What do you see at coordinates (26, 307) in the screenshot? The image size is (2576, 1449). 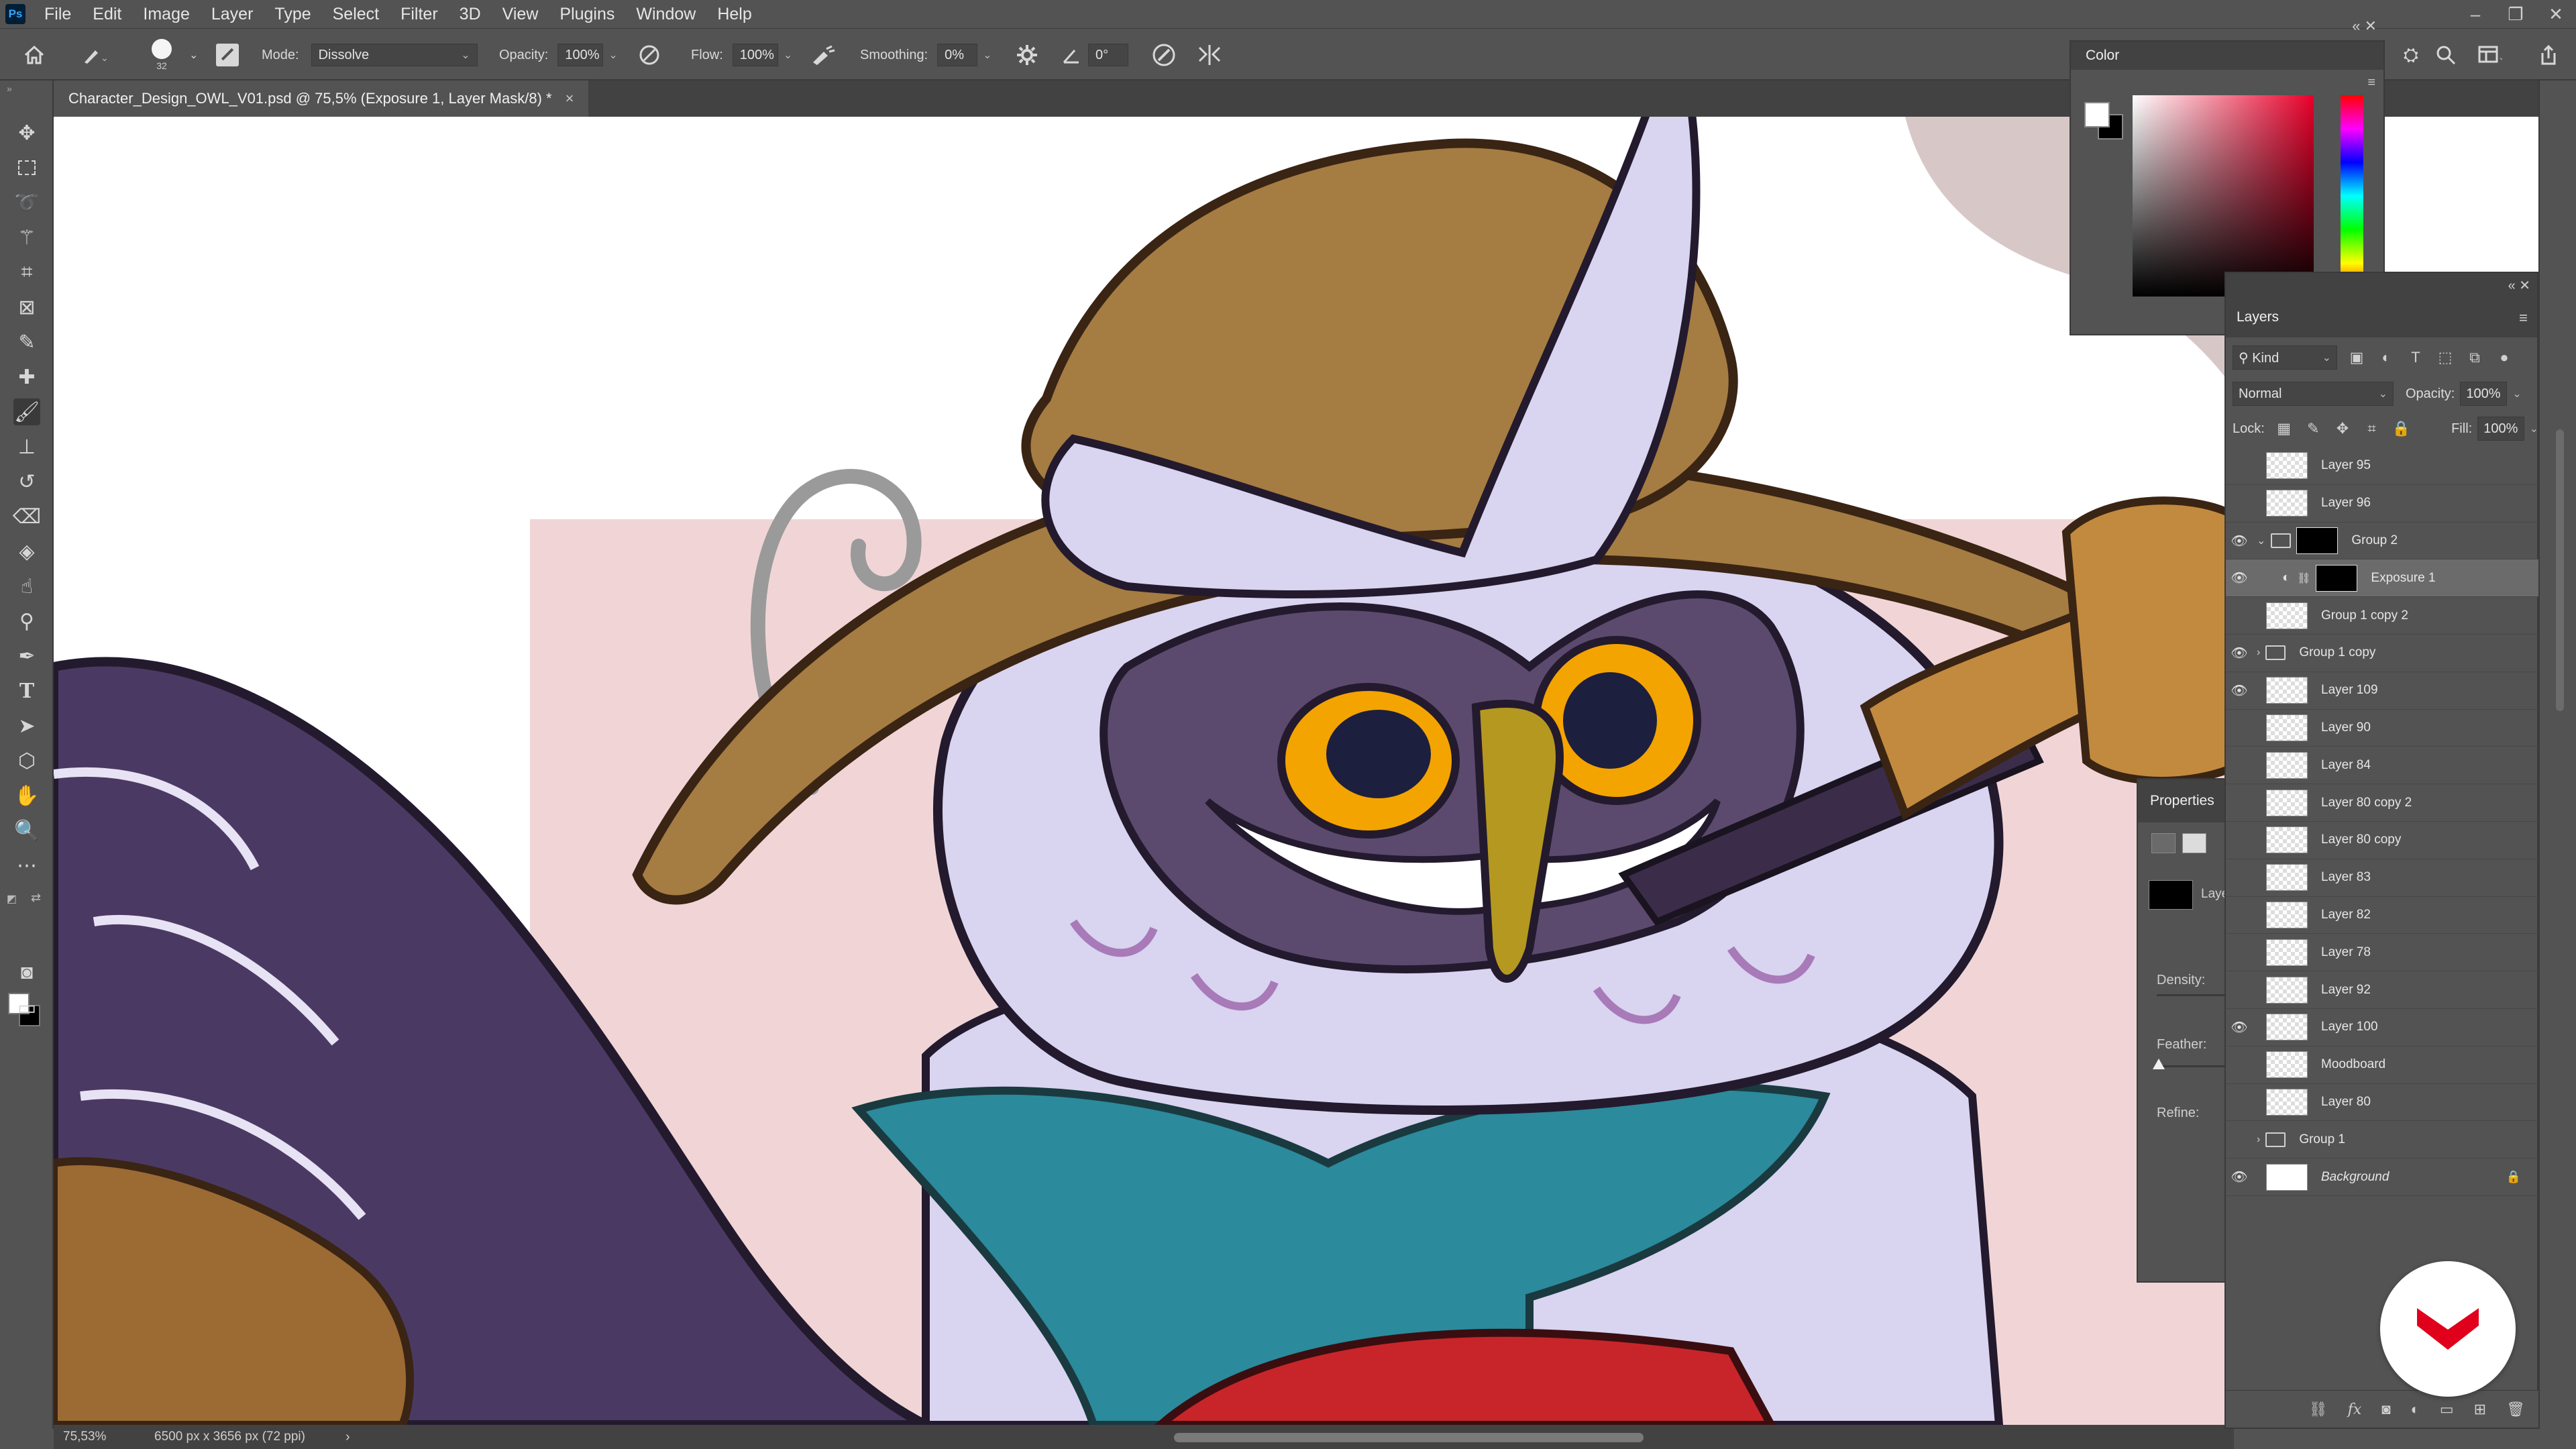 I see `frame-tool-icon: ⊠` at bounding box center [26, 307].